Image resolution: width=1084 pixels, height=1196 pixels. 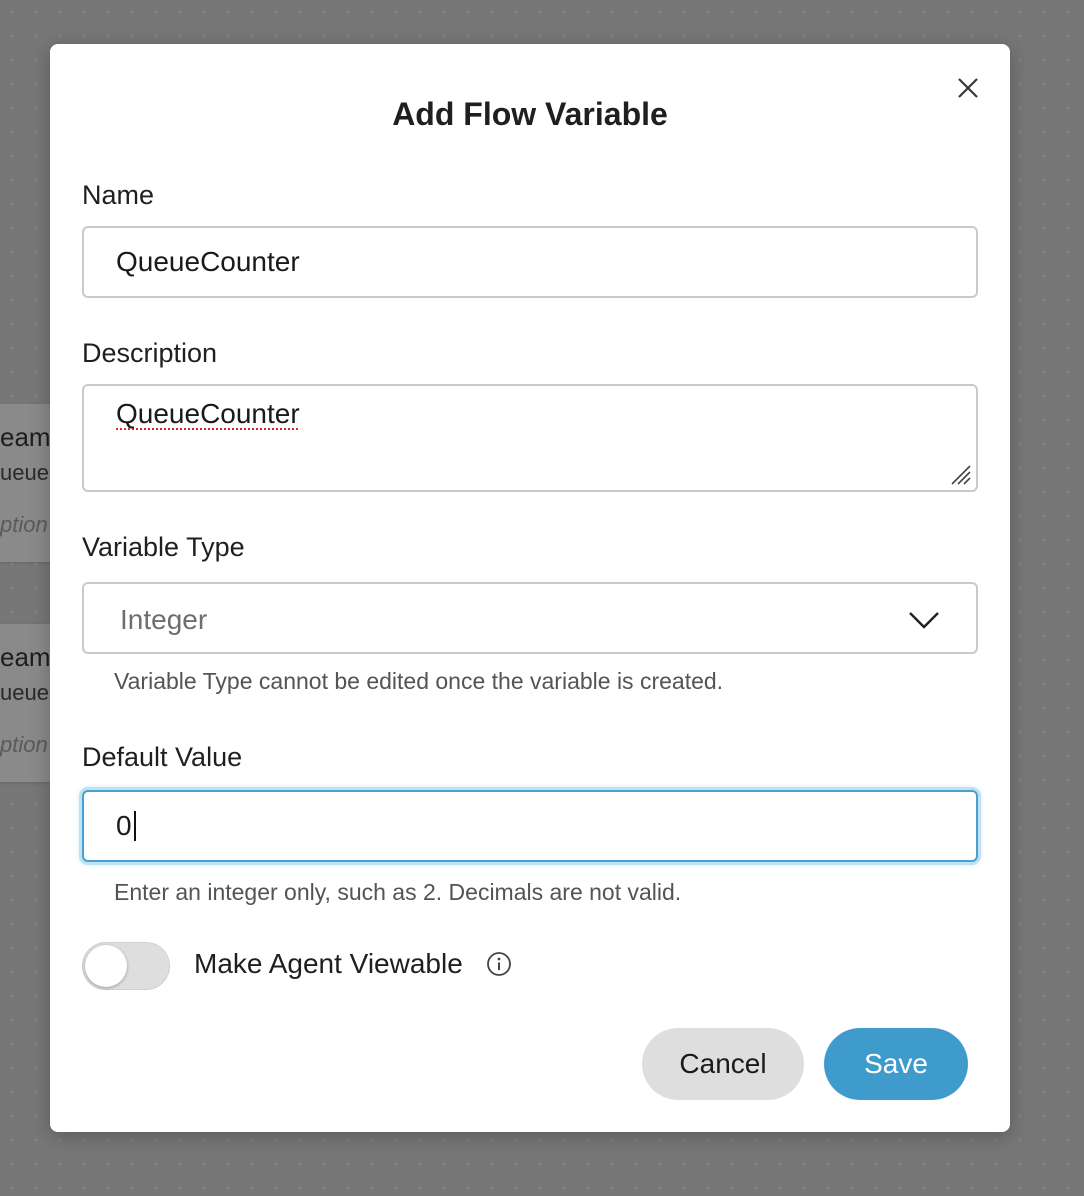 I want to click on description-textarea: QueueCounter, so click(x=530, y=438).